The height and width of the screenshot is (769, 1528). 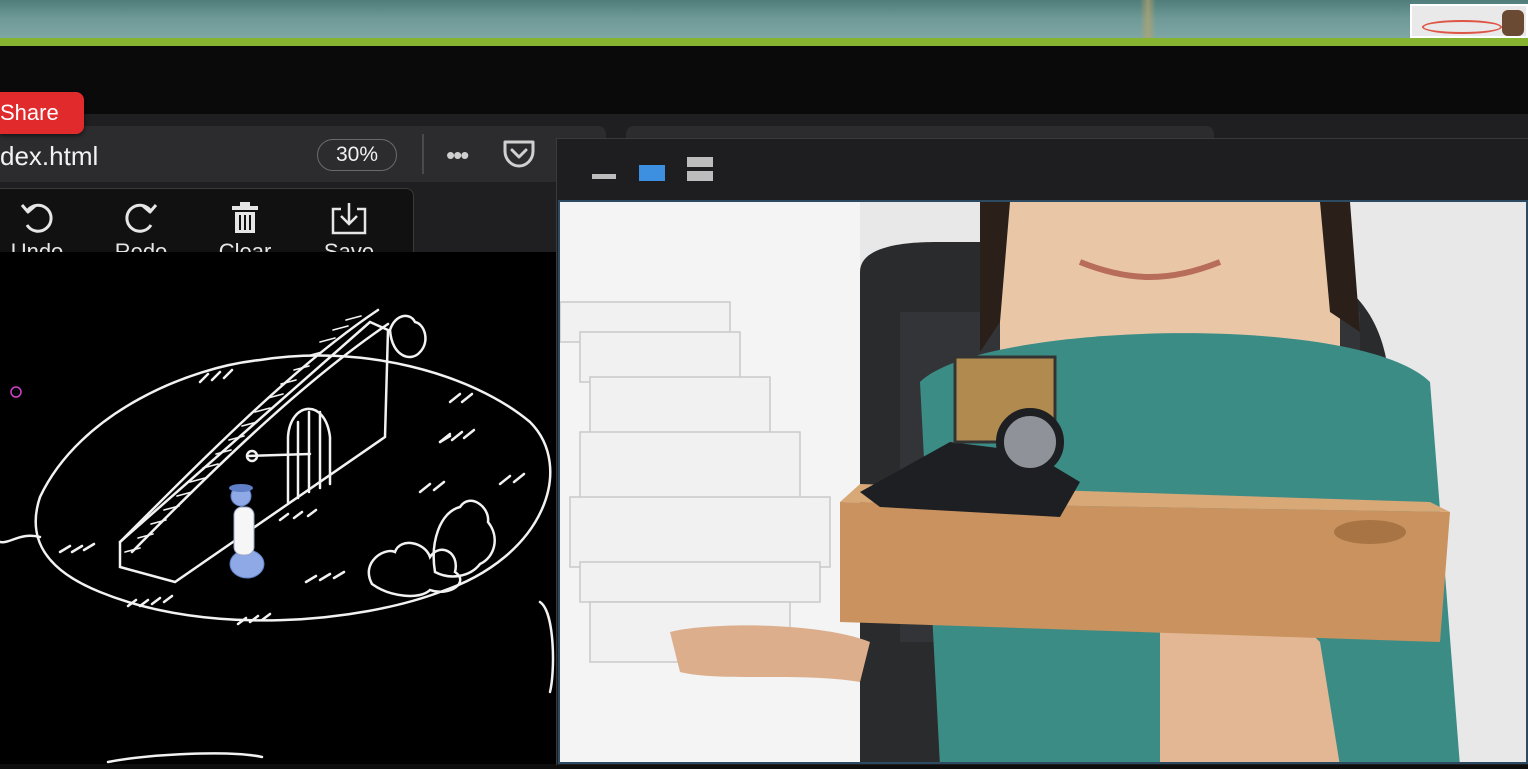 What do you see at coordinates (652, 173) in the screenshot?
I see `single-view-icon` at bounding box center [652, 173].